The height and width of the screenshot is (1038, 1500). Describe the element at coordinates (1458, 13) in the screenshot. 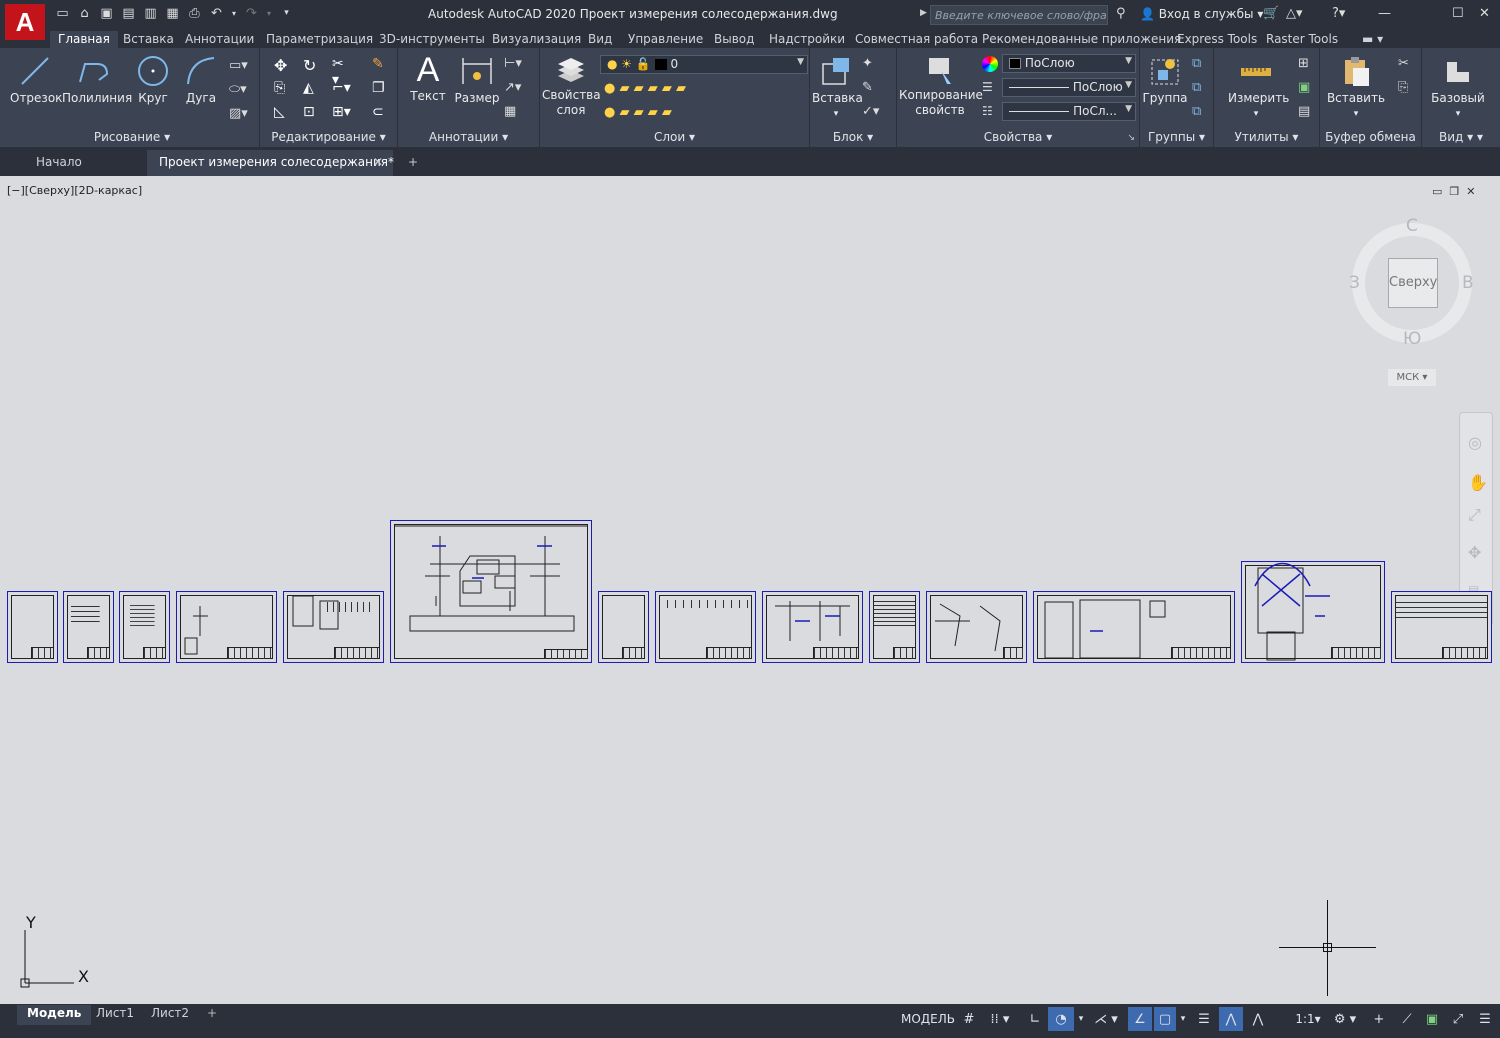

I see `maximize-icon: ☐` at that location.